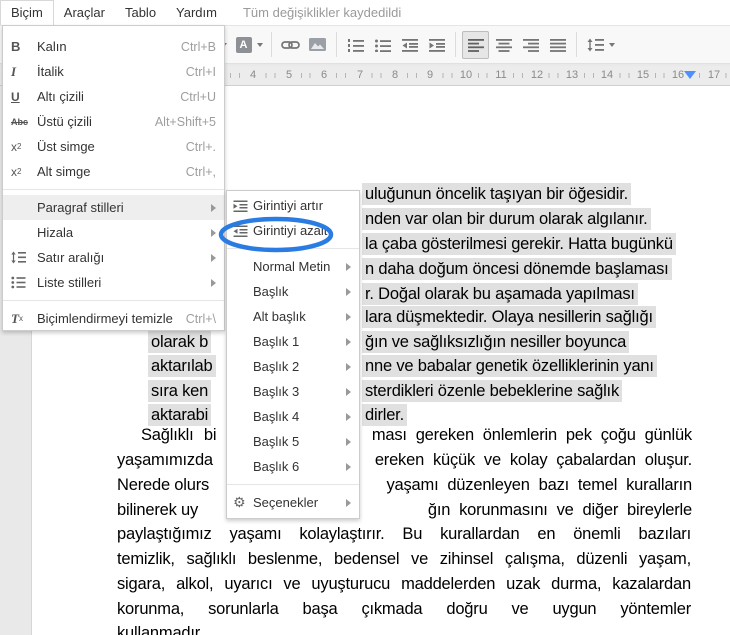 This screenshot has height=635, width=730. I want to click on doc-text-line: olarak b, so click(180, 342).